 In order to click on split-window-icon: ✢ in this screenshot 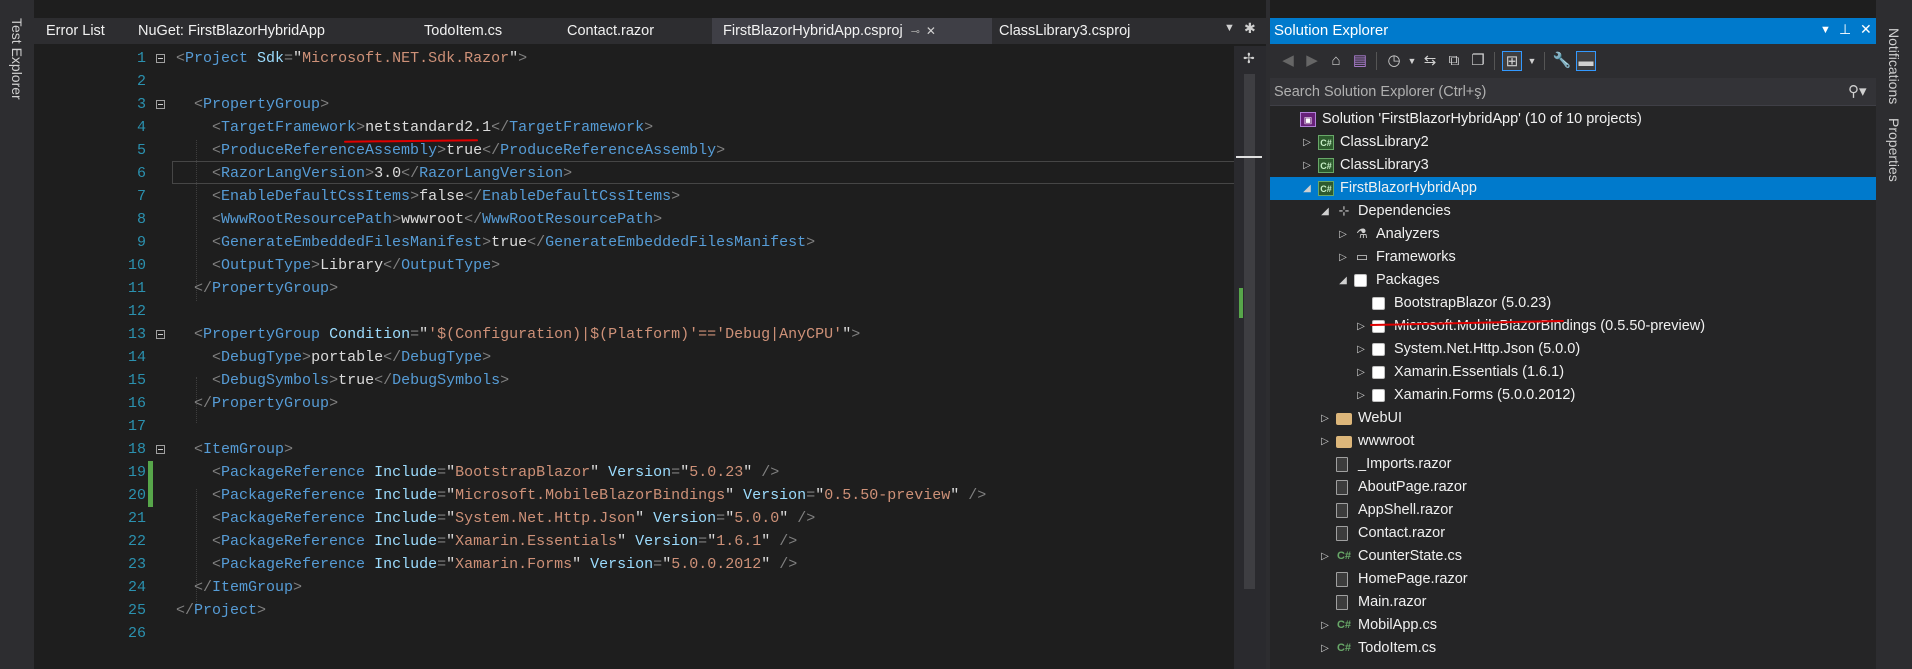, I will do `click(1249, 58)`.